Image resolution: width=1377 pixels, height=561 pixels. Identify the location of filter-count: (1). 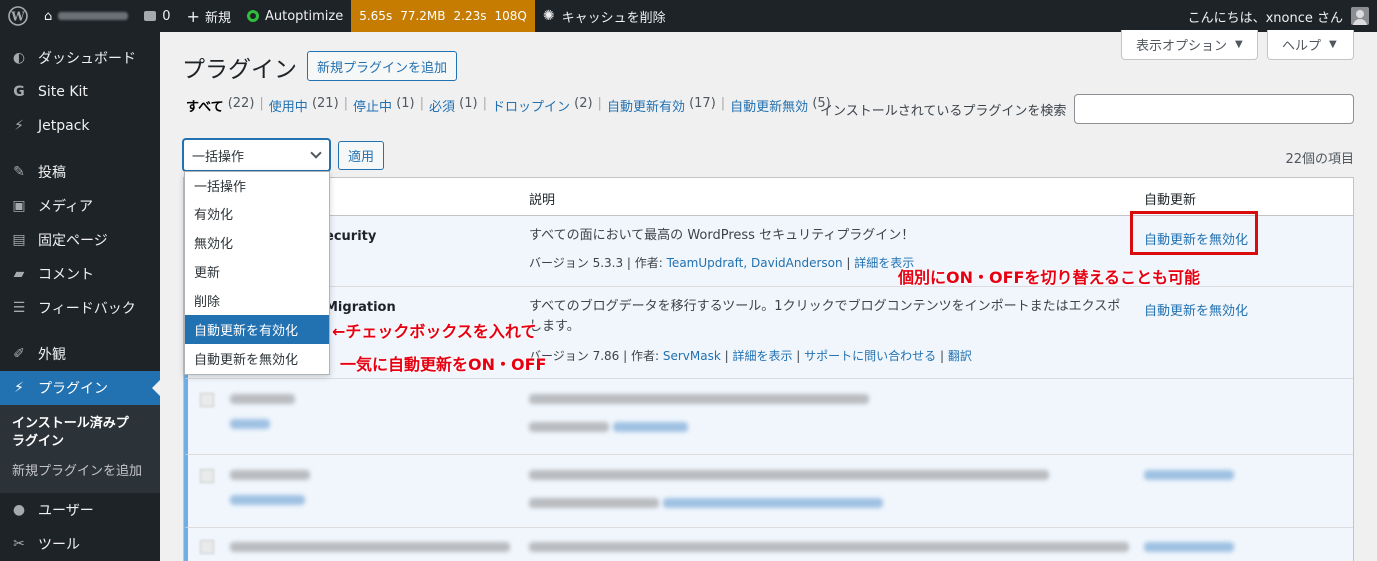
(468, 103).